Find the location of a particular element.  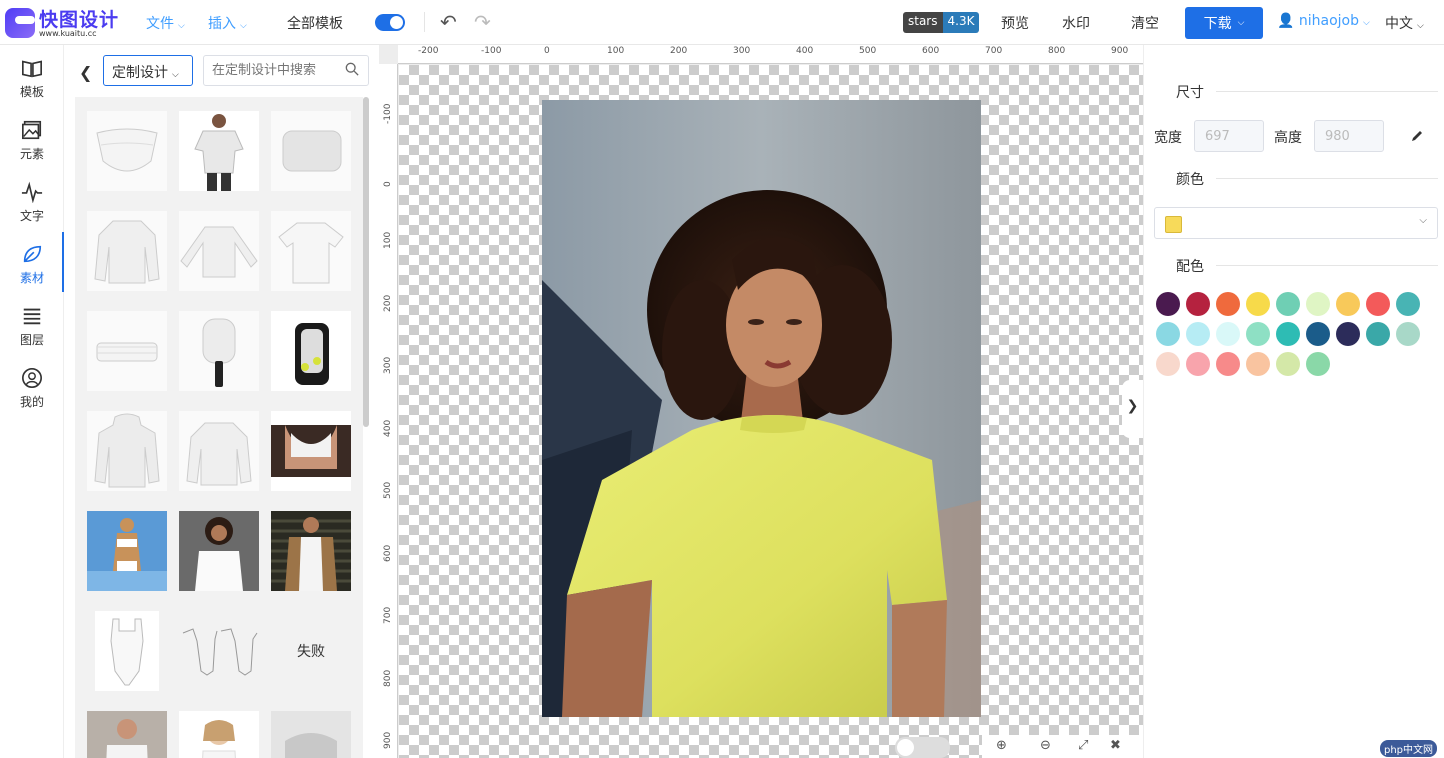

category-label: 定制设计 is located at coordinates (140, 73).